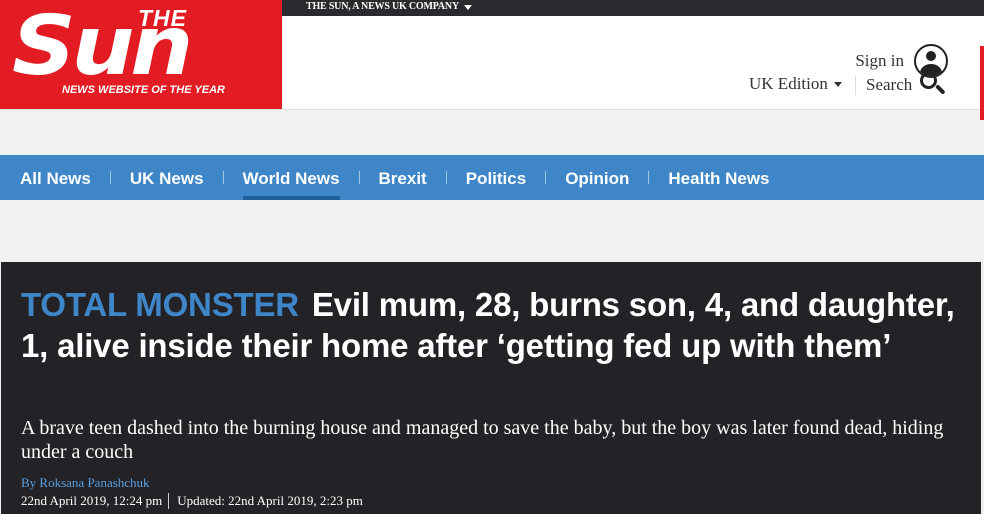  What do you see at coordinates (933, 85) in the screenshot?
I see `search-icon` at bounding box center [933, 85].